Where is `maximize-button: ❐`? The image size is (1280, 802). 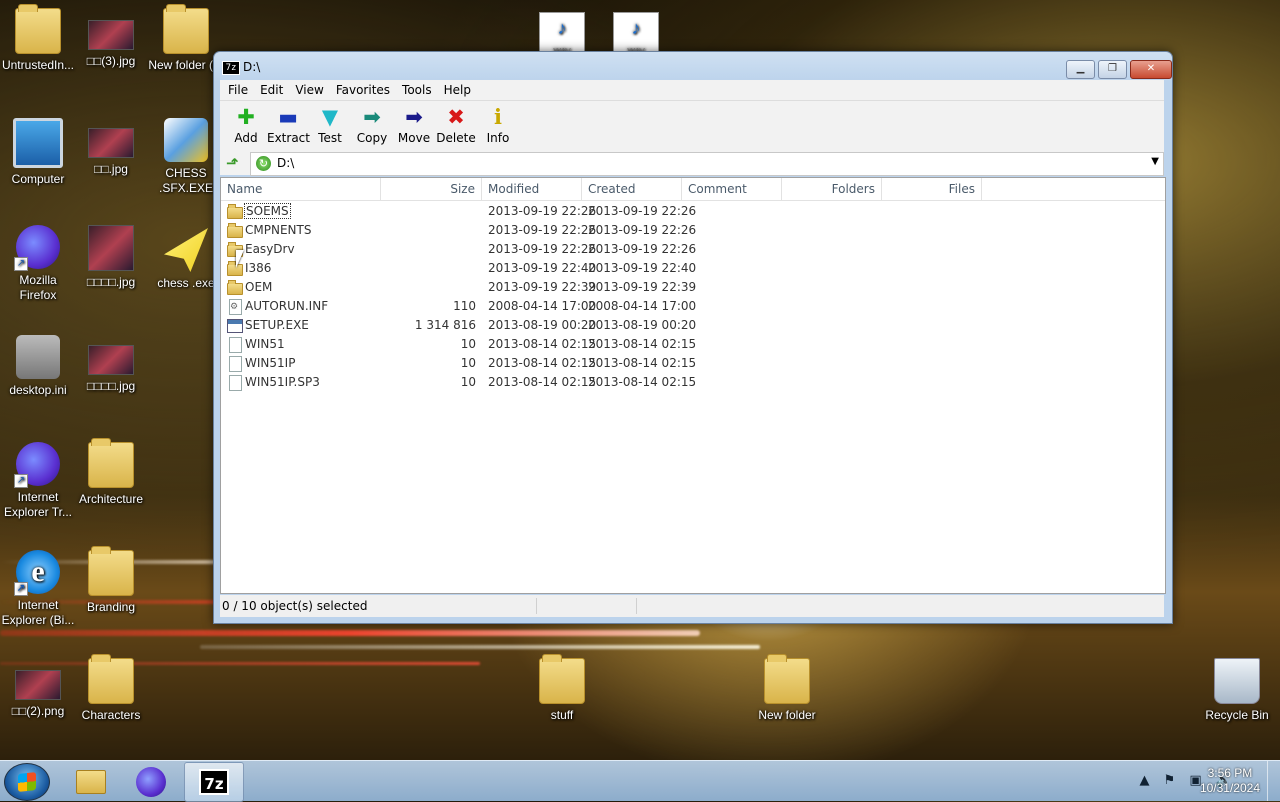
maximize-button: ❐ is located at coordinates (1112, 69).